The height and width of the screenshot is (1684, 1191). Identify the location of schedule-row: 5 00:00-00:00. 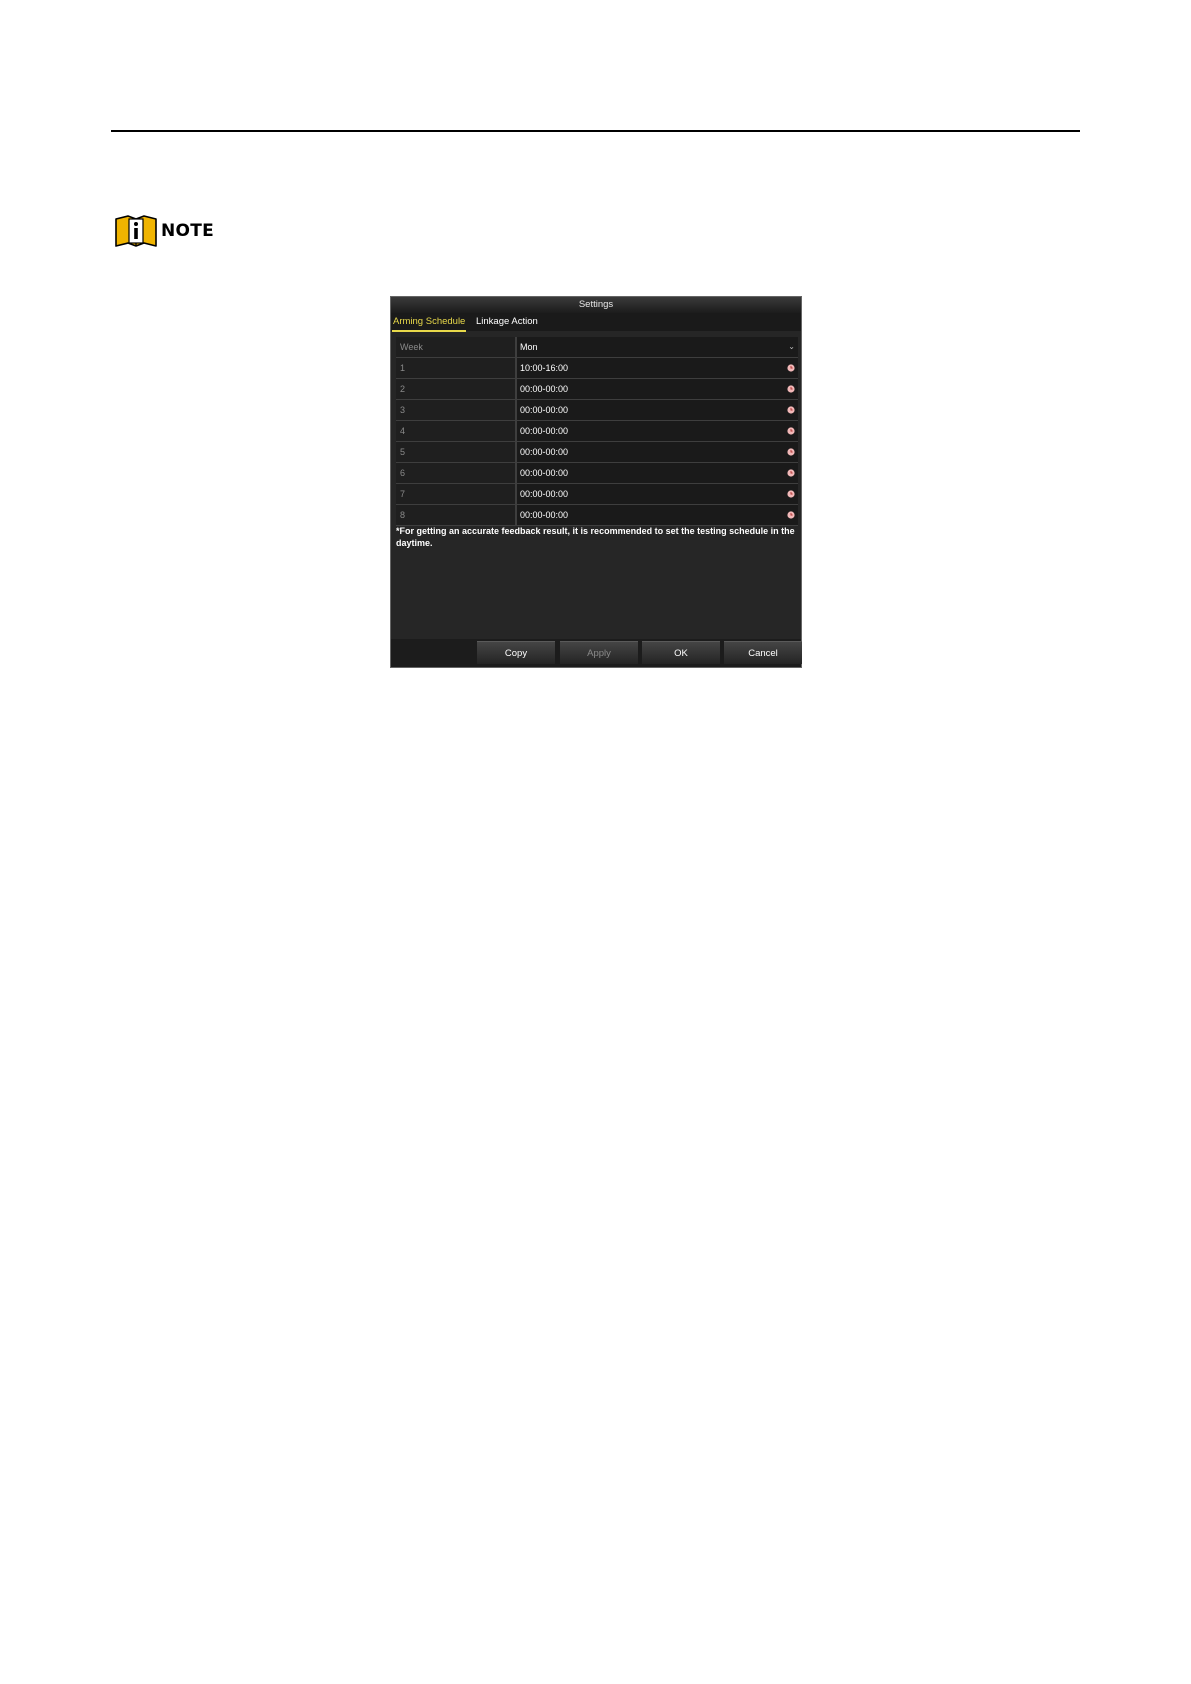
(597, 452).